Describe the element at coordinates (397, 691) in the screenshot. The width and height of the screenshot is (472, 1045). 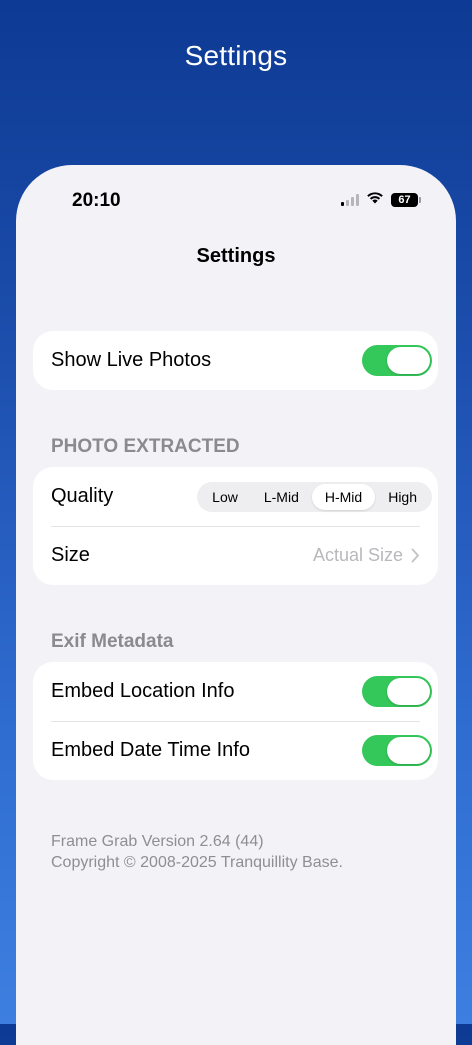
I see `location-toggle` at that location.